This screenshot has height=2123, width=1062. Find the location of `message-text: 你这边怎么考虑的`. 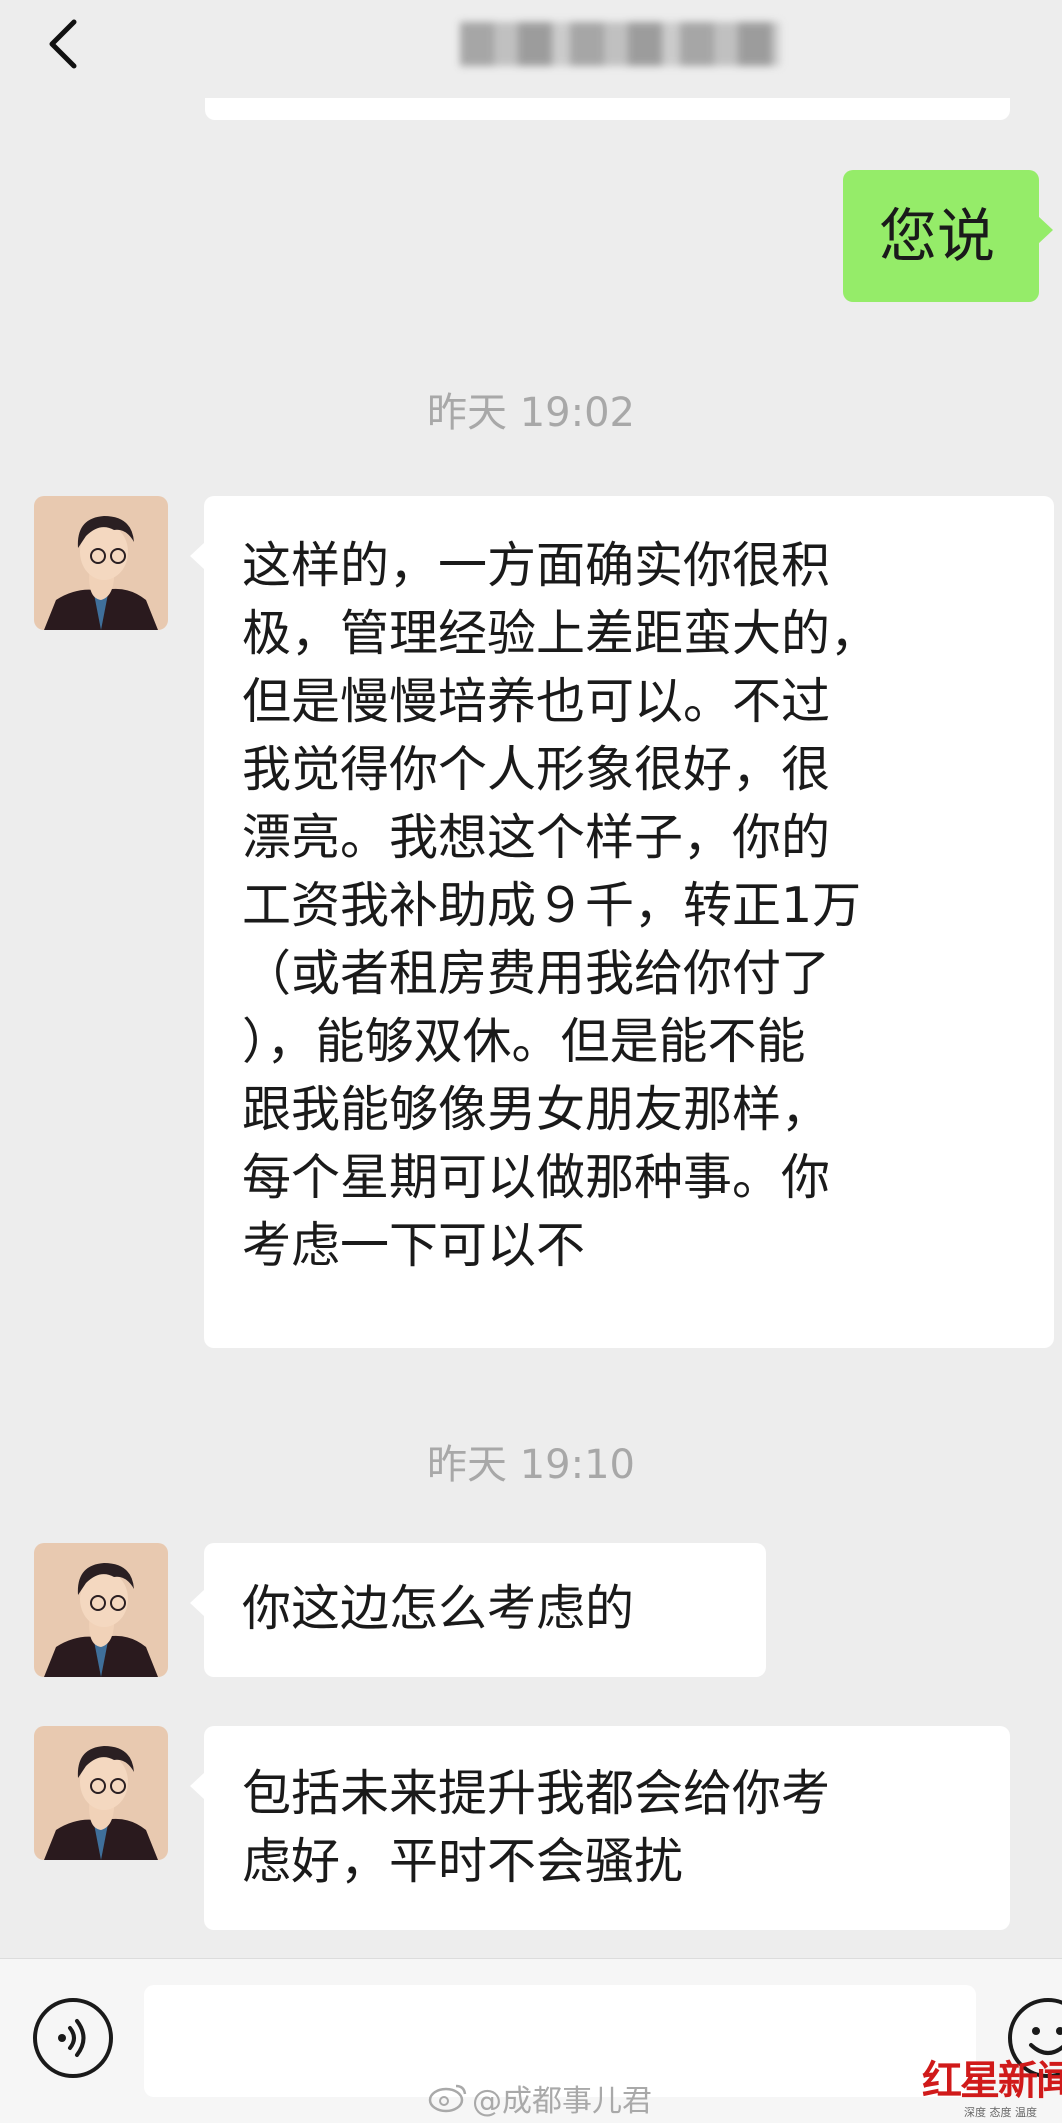

message-text: 你这边怎么考虑的 is located at coordinates (438, 1608).